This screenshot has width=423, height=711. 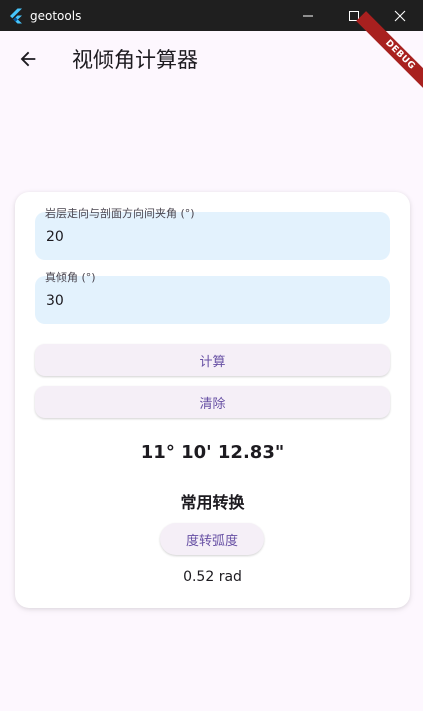 I want to click on conversion-section-title: 常用转换, so click(x=212, y=502).